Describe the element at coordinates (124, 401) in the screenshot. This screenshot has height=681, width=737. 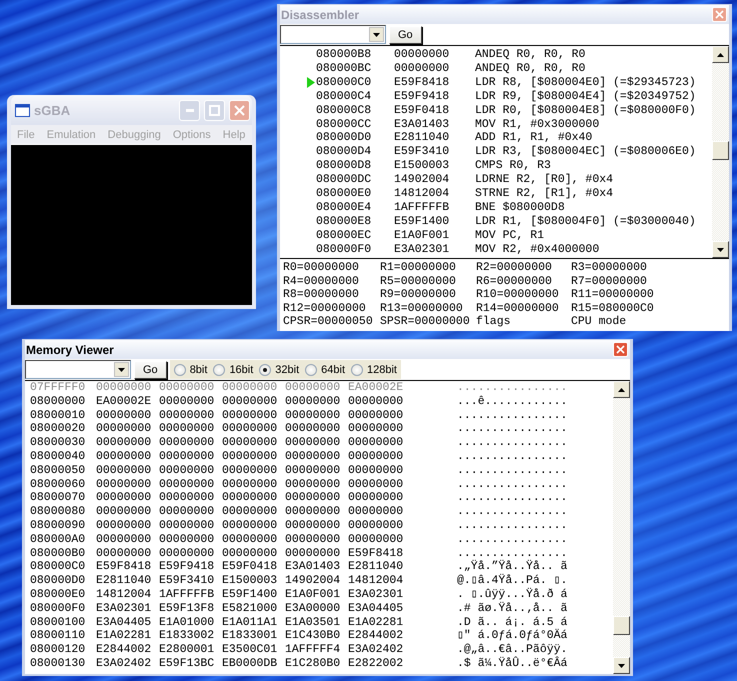
I see `memory-value-cell-text: EA00002E` at that location.